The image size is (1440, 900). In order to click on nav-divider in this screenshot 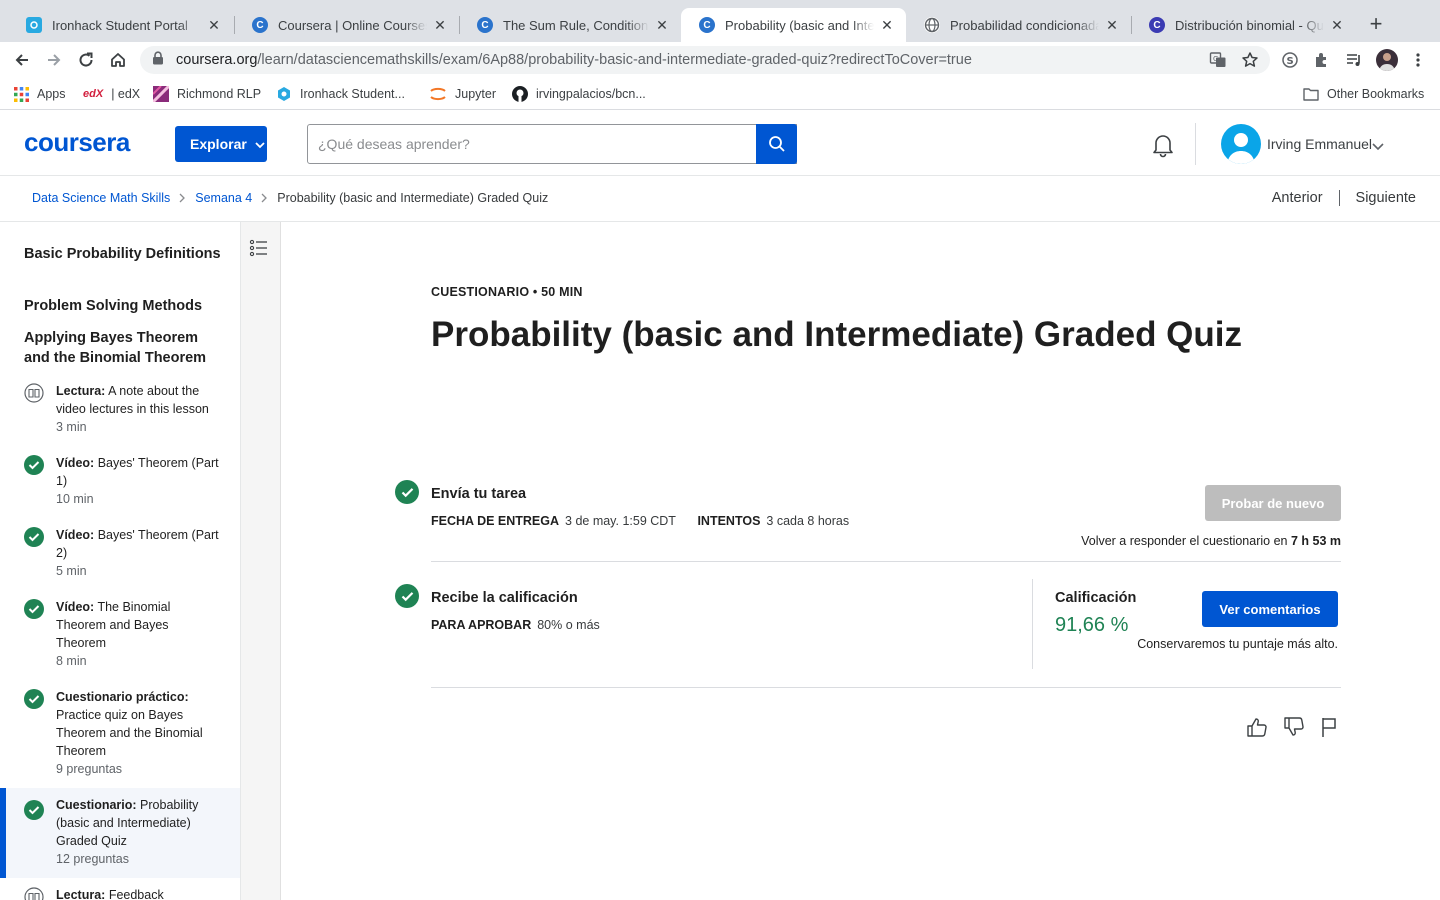, I will do `click(1339, 198)`.